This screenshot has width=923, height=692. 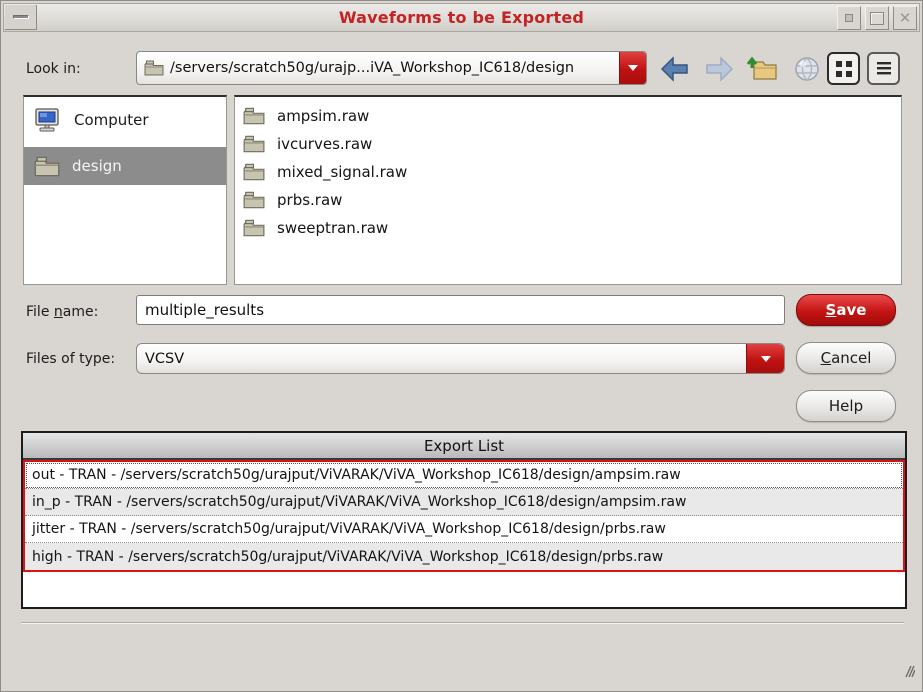 I want to click on help-button: Help, so click(x=846, y=406).